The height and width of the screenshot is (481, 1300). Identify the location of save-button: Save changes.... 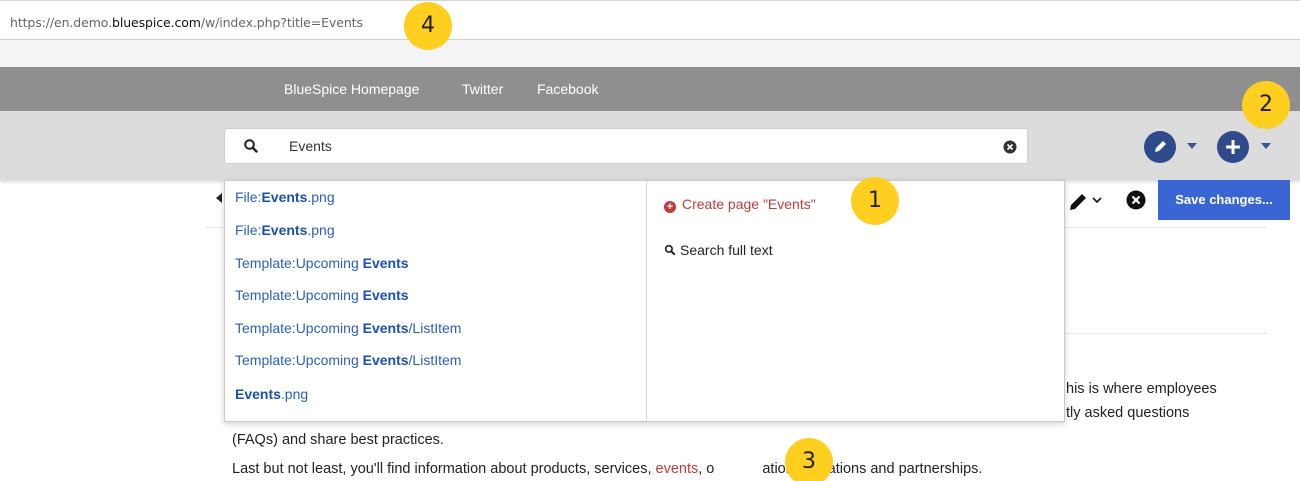
(1224, 200).